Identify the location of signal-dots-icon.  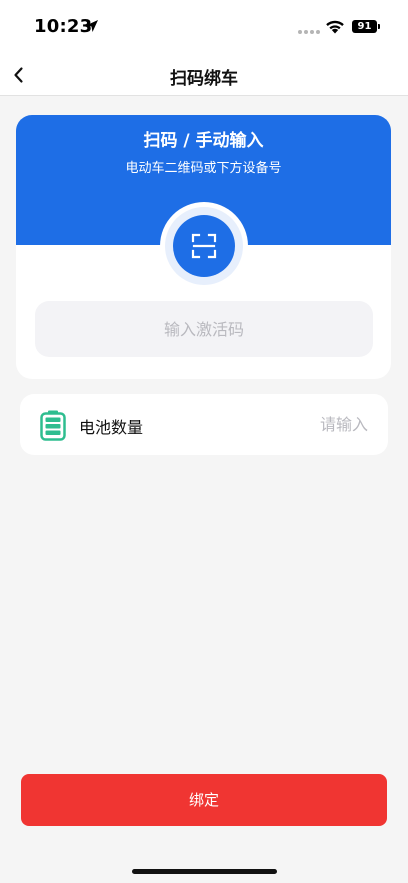
(309, 32).